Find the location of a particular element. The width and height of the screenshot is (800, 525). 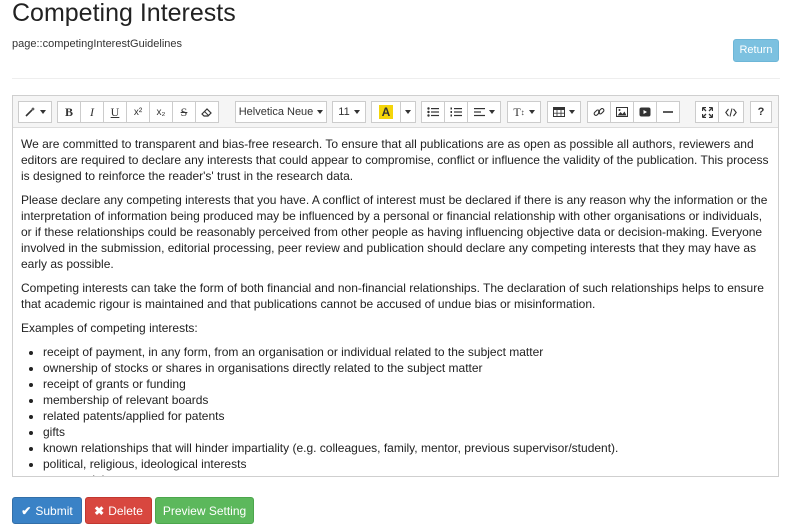

magic-wand-icon is located at coordinates (30, 112).